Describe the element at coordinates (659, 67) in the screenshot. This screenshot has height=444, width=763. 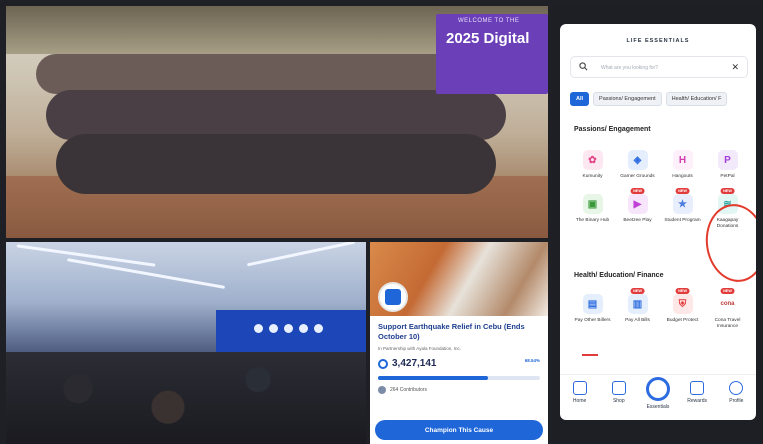
I see `search-input: What are you looking for? ✕` at that location.